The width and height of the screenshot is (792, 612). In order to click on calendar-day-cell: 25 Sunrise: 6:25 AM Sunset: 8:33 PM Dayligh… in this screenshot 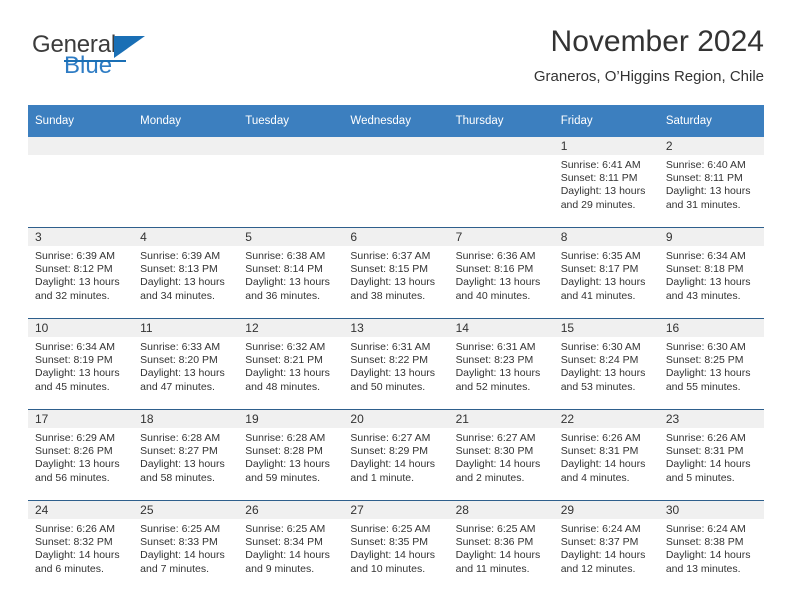, I will do `click(186, 545)`.